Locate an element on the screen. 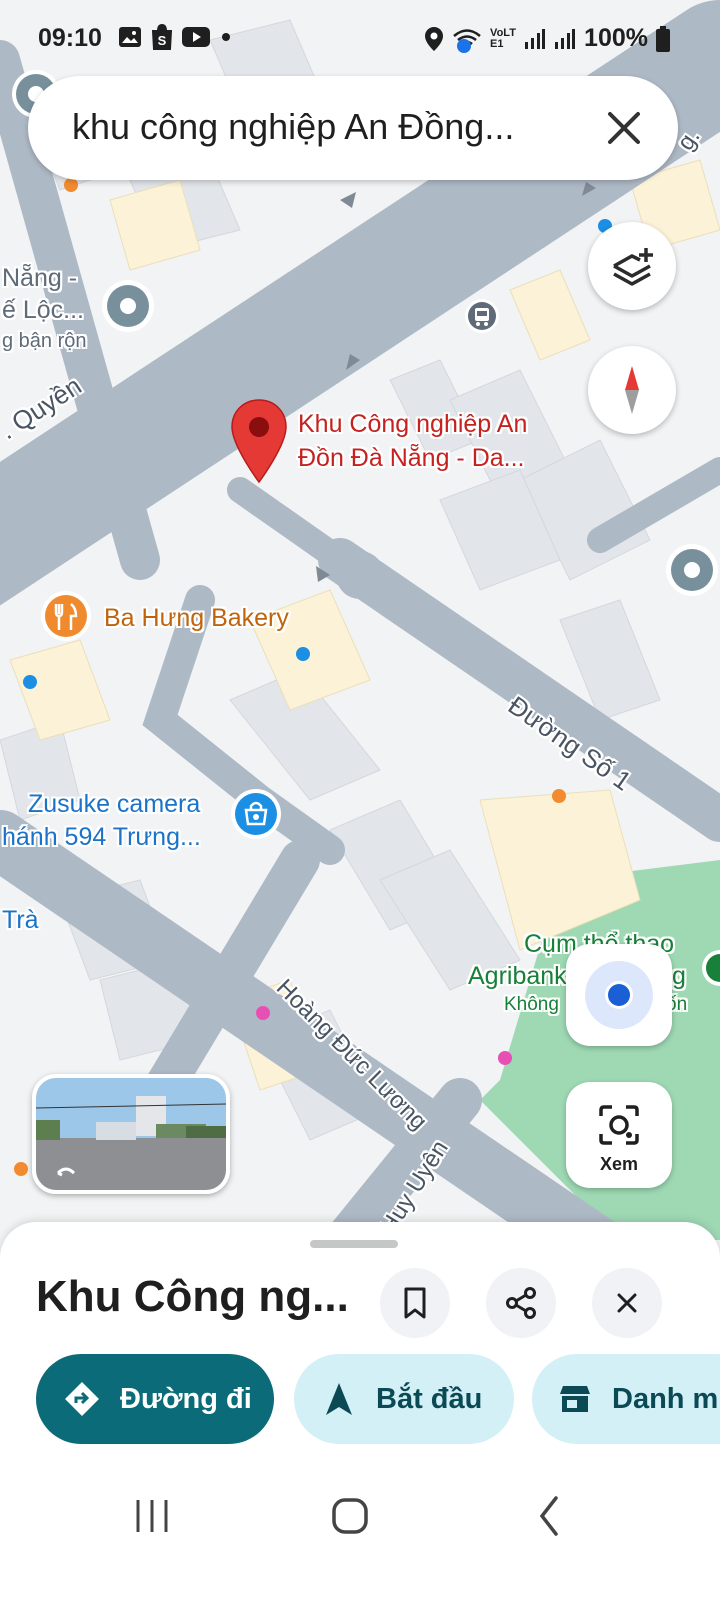 This screenshot has height=1600, width=720. close-sheet-button is located at coordinates (627, 1303).